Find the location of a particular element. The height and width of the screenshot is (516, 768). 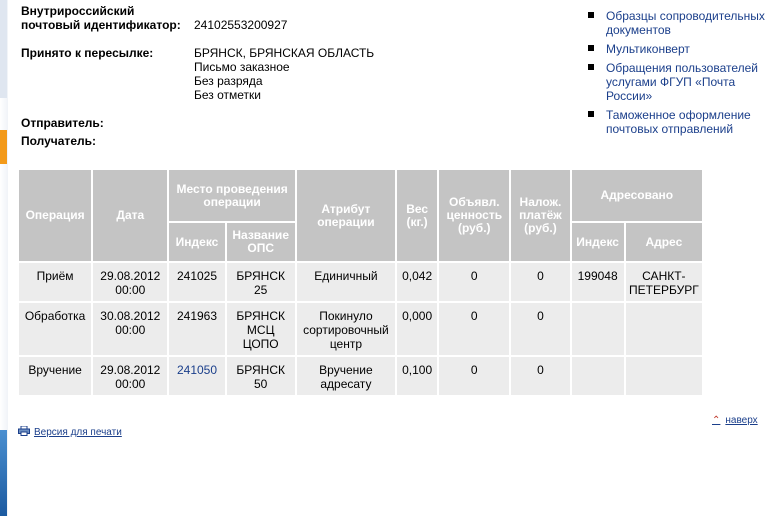

cell-address: САНКТ-ПЕТЕРБУРГ is located at coordinates (663, 283).